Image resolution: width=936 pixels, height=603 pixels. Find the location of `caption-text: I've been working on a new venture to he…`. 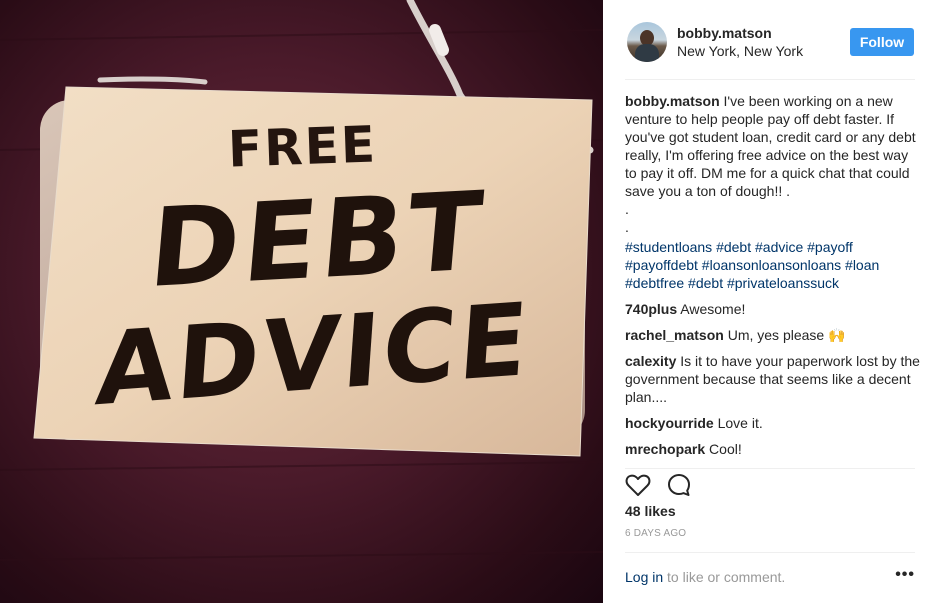

caption-text: I've been working on a new venture to he… is located at coordinates (770, 164).